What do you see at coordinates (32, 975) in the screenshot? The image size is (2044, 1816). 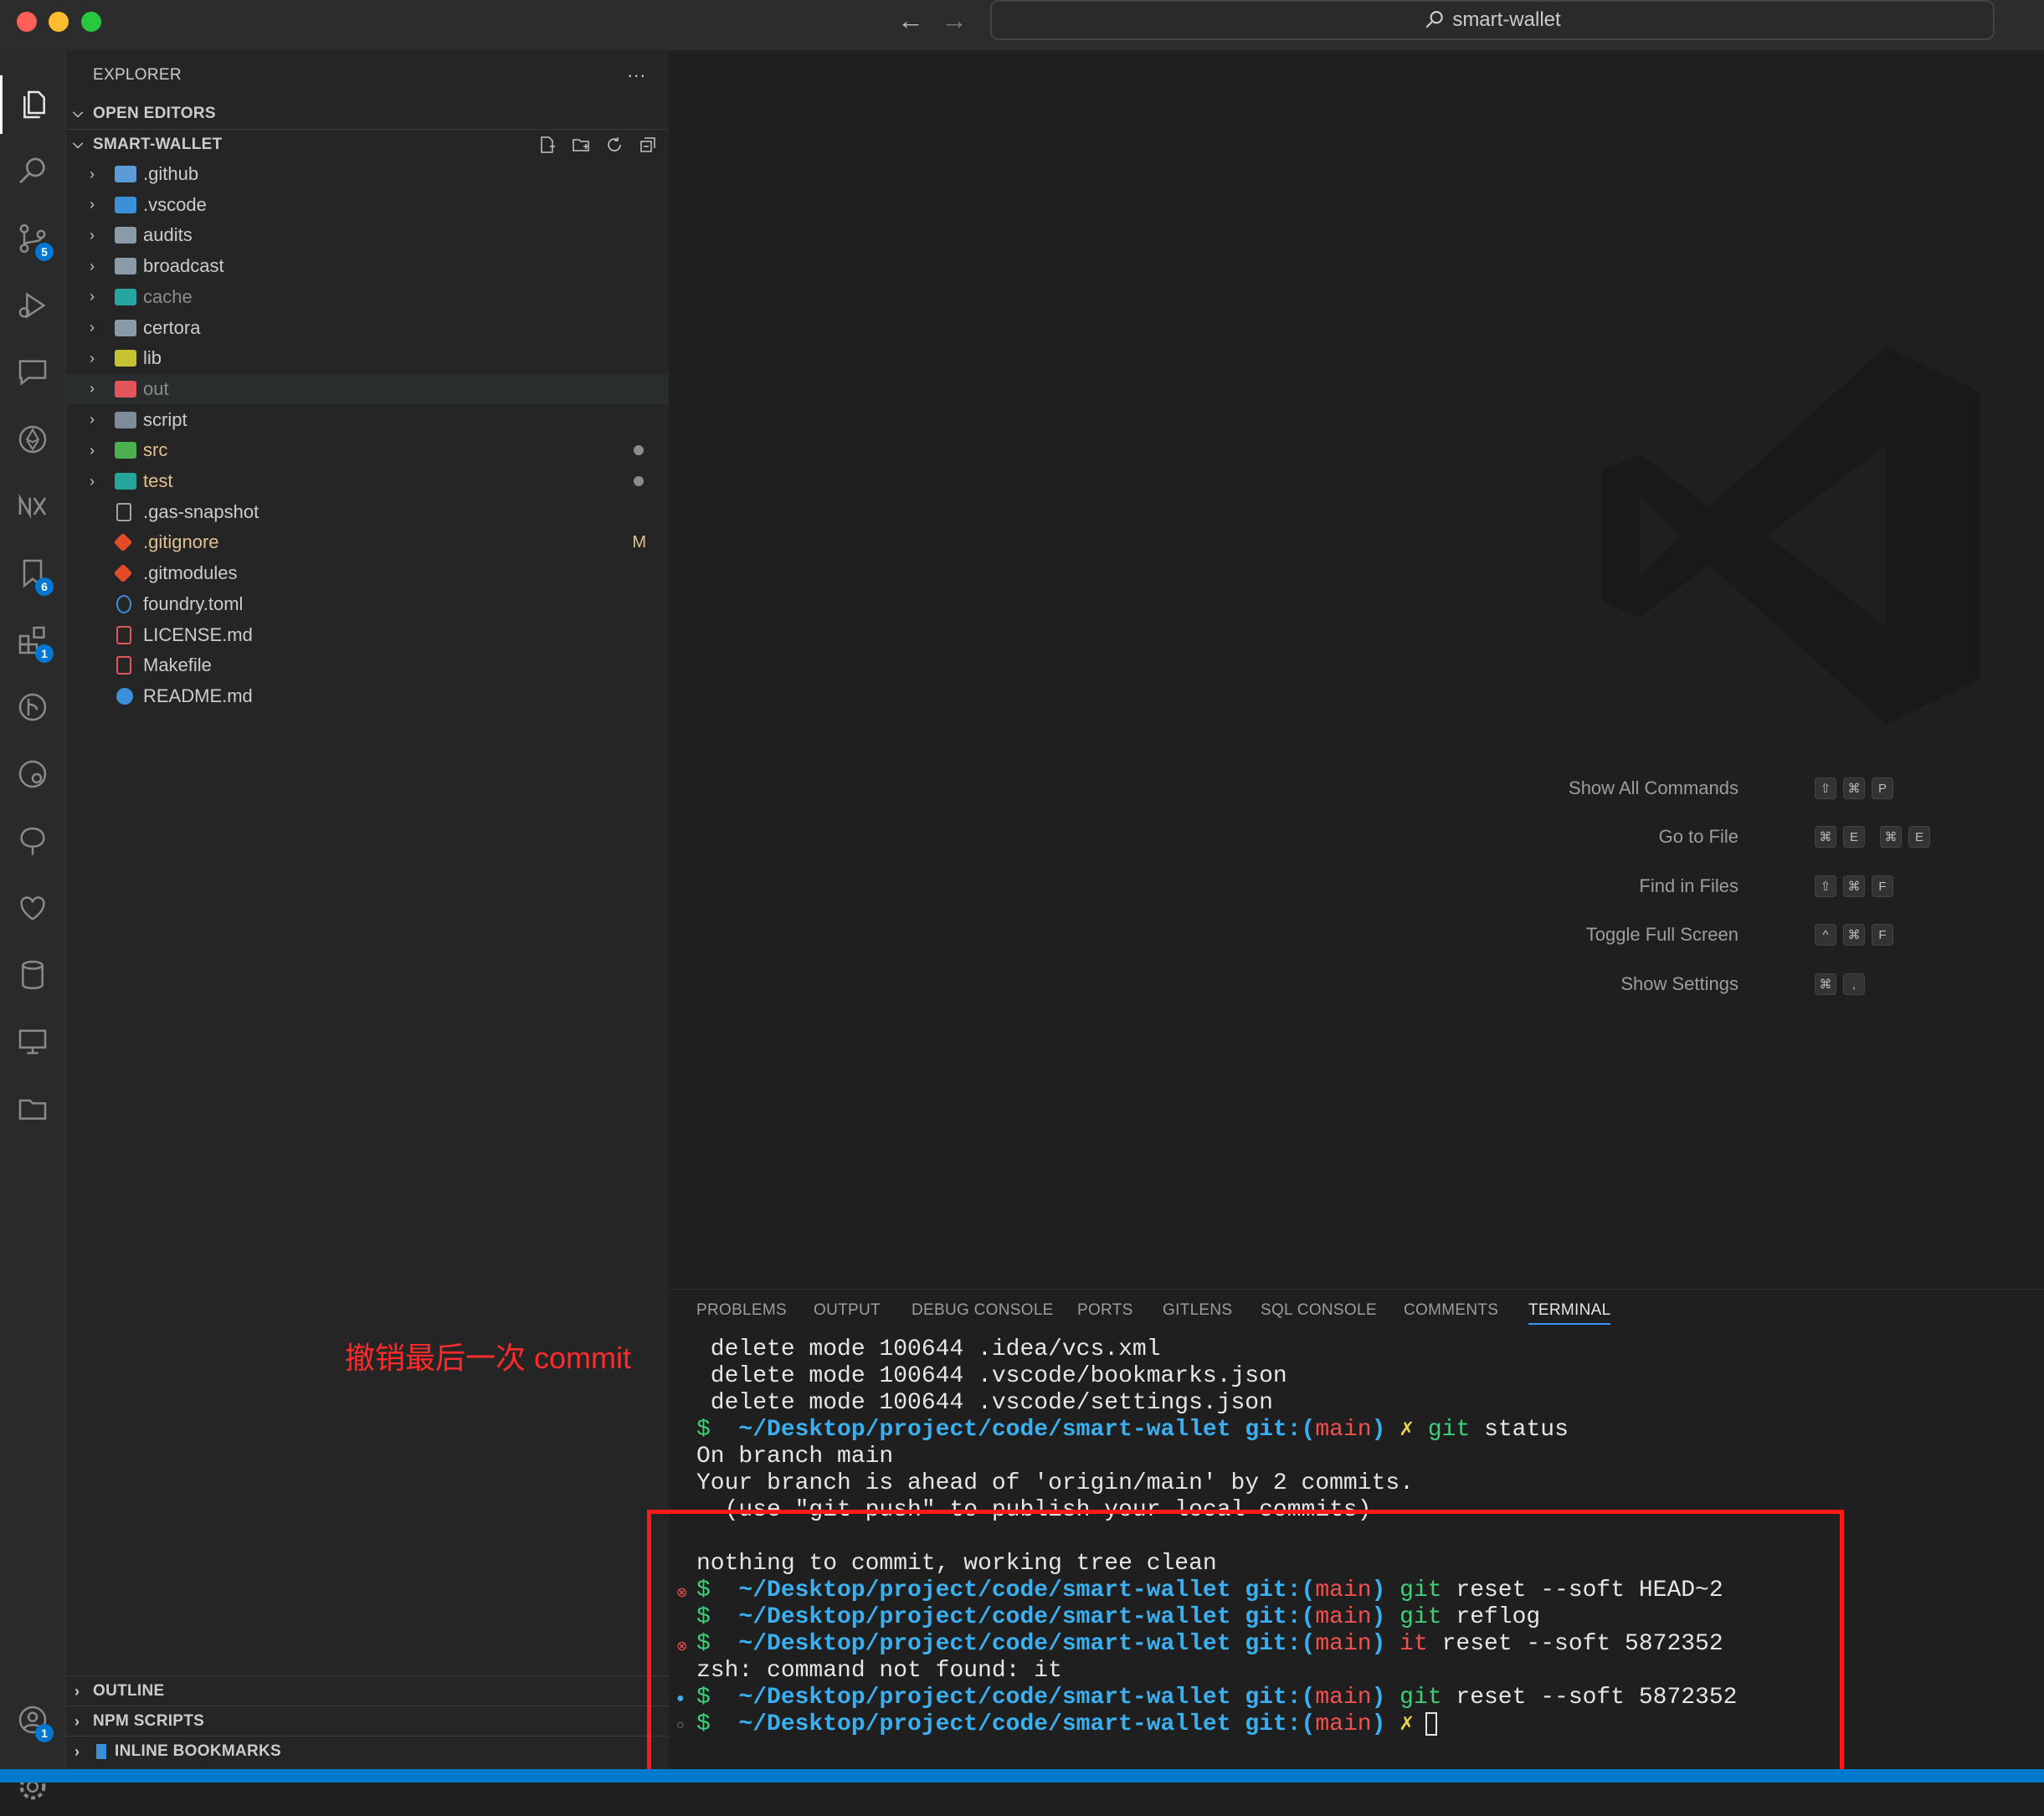 I see `database-activity` at bounding box center [32, 975].